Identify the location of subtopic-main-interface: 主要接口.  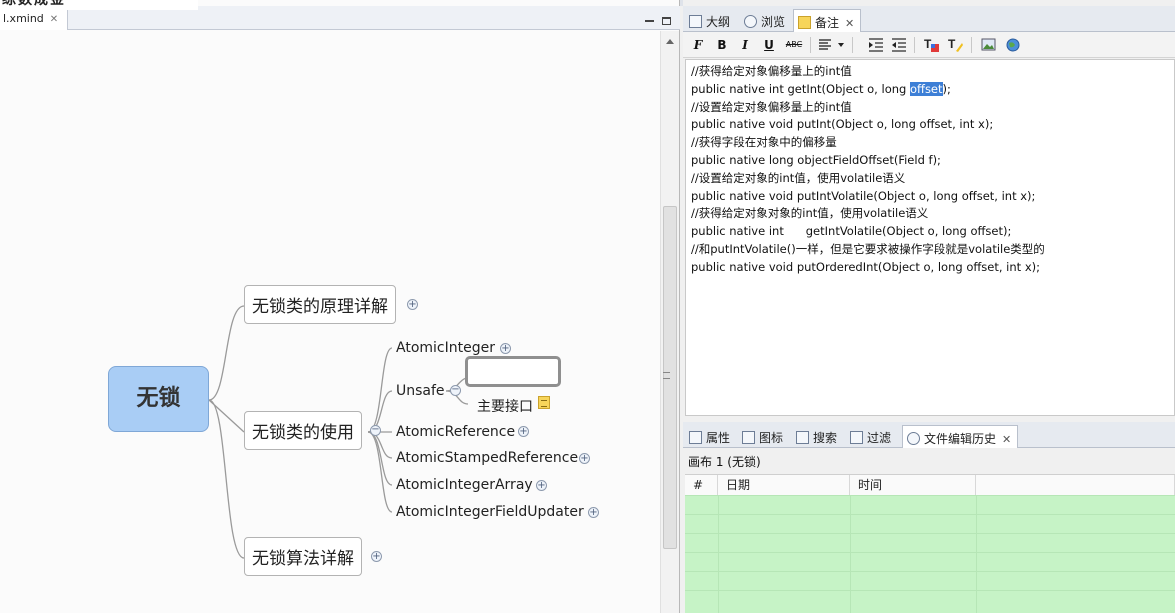
(505, 406).